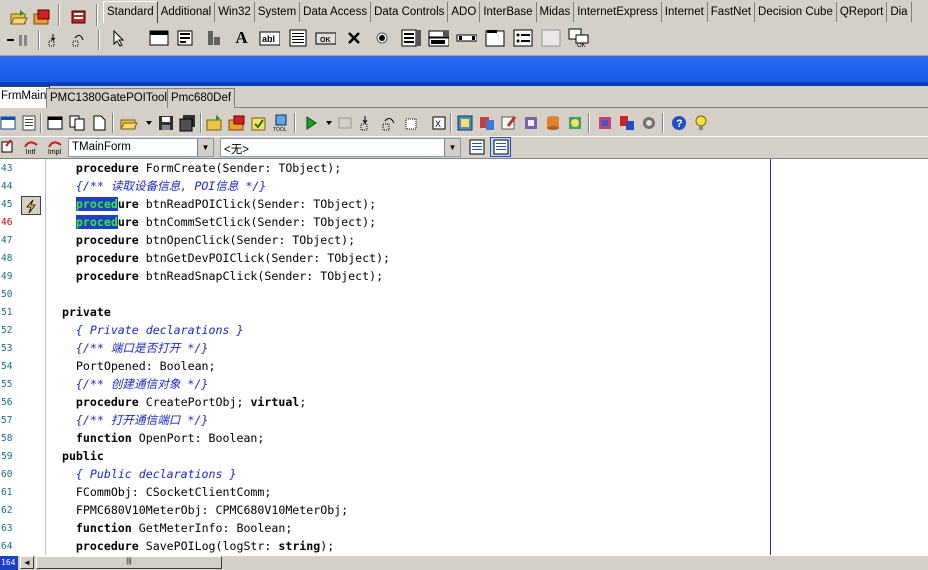 The height and width of the screenshot is (570, 928). Describe the element at coordinates (25, 97) in the screenshot. I see `tab-frmmain: FrmMain` at that location.